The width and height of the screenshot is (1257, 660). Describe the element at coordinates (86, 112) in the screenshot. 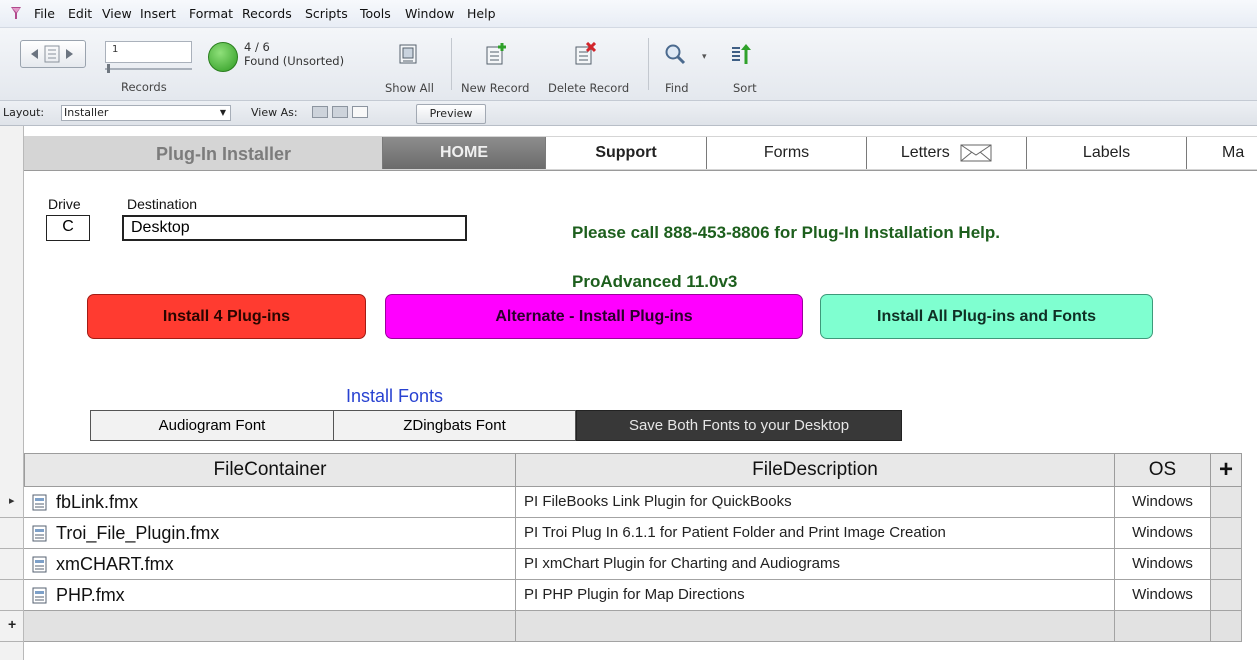

I see `layout-value: Installer` at that location.